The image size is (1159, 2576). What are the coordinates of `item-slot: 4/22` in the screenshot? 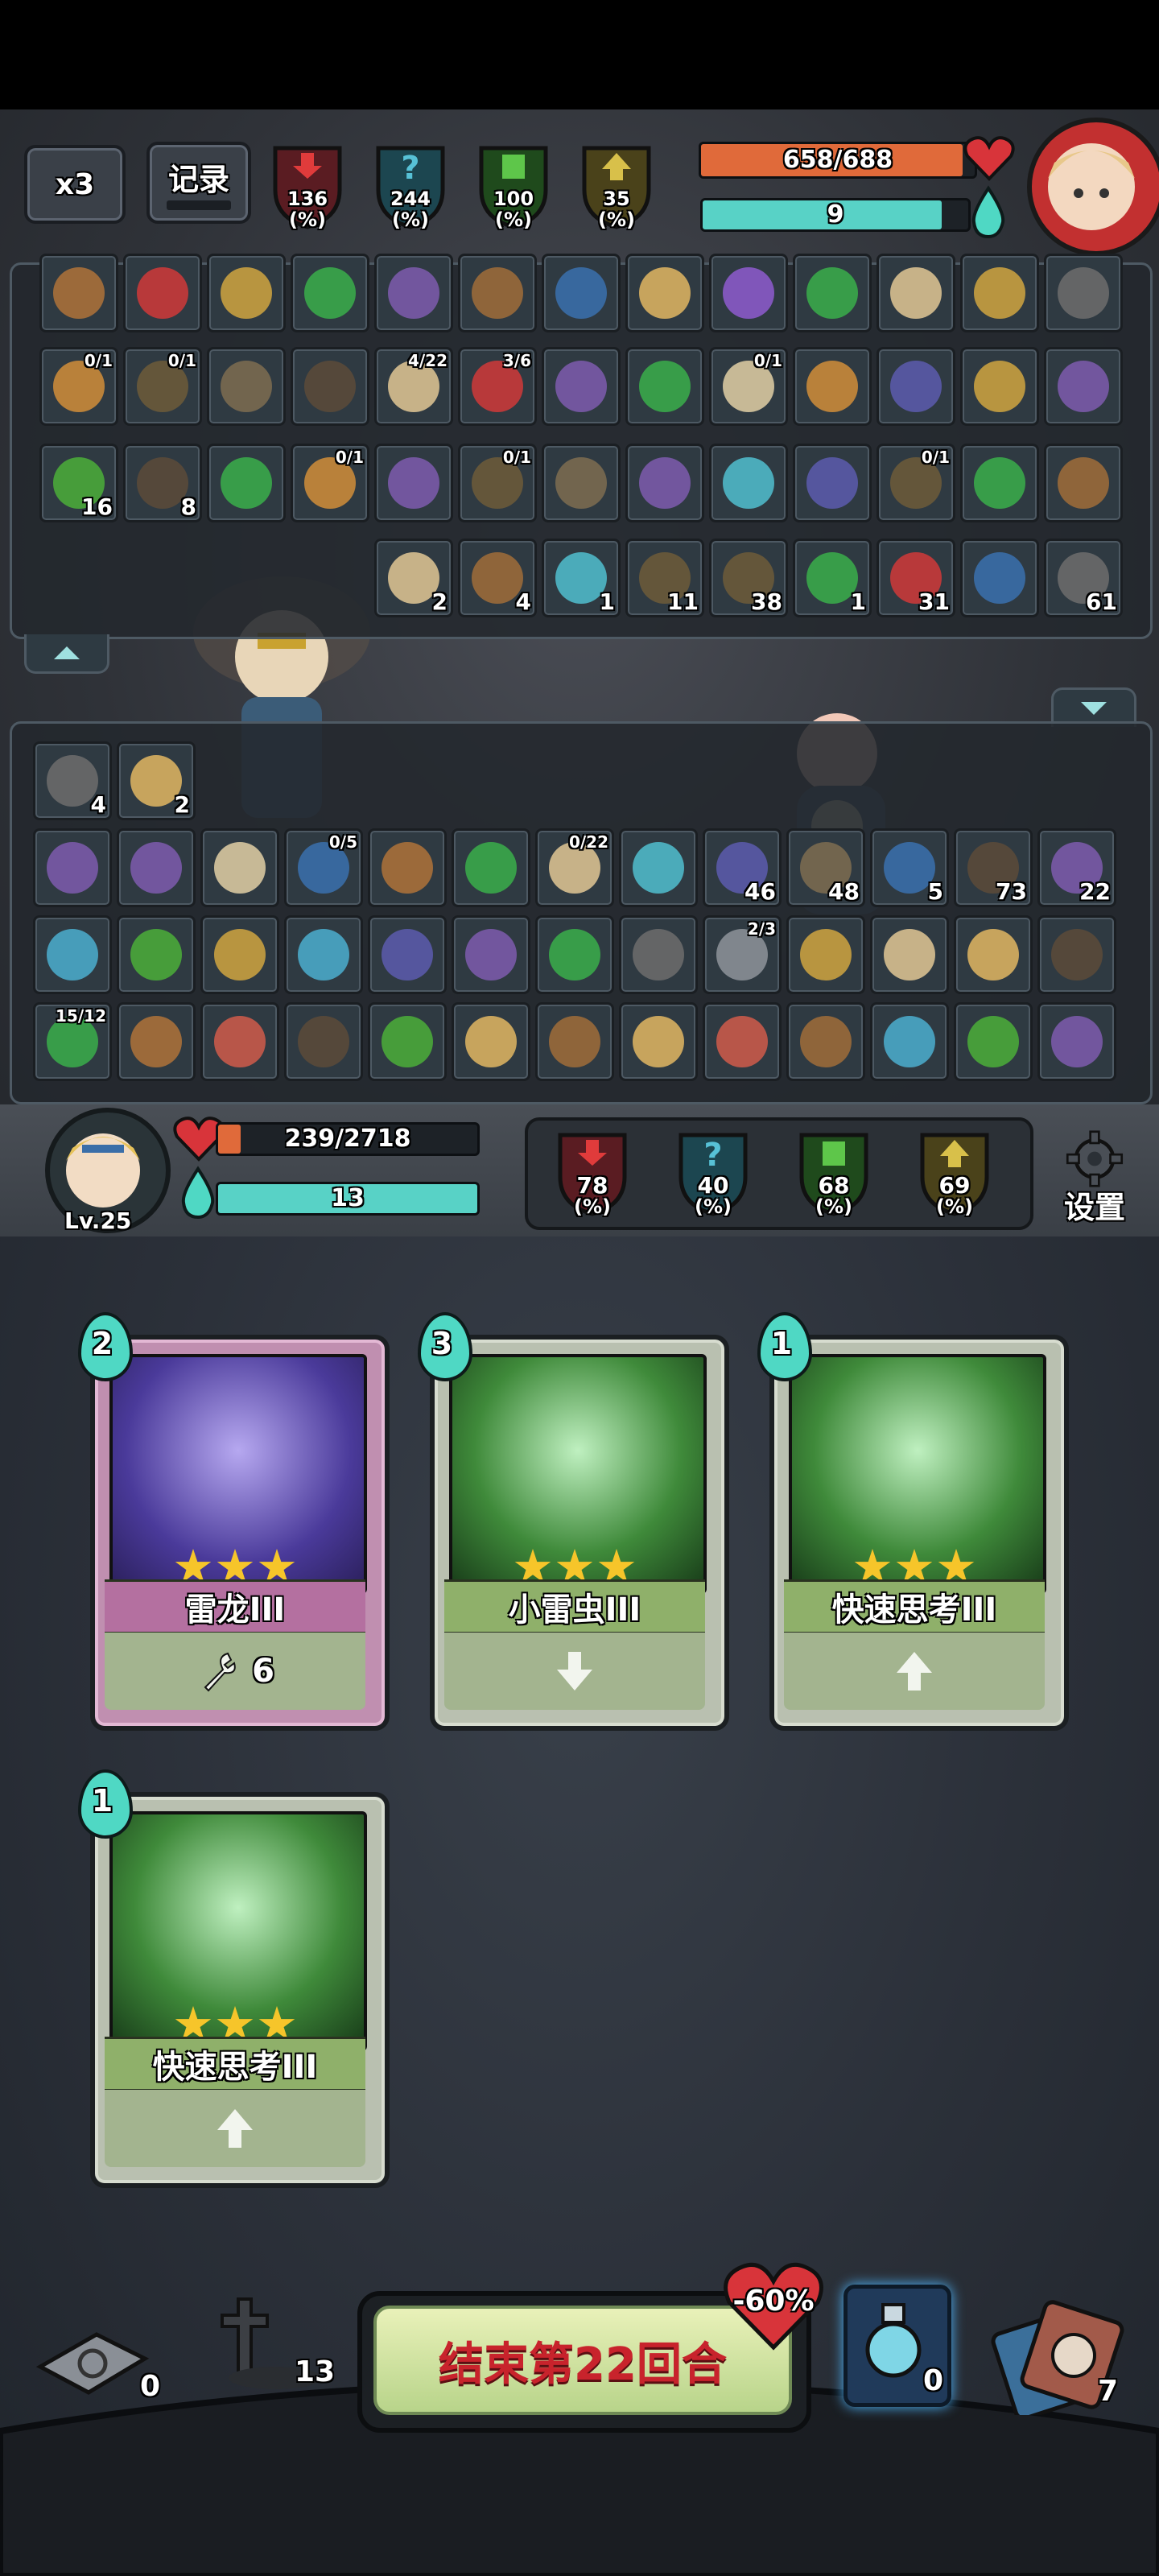 It's located at (413, 386).